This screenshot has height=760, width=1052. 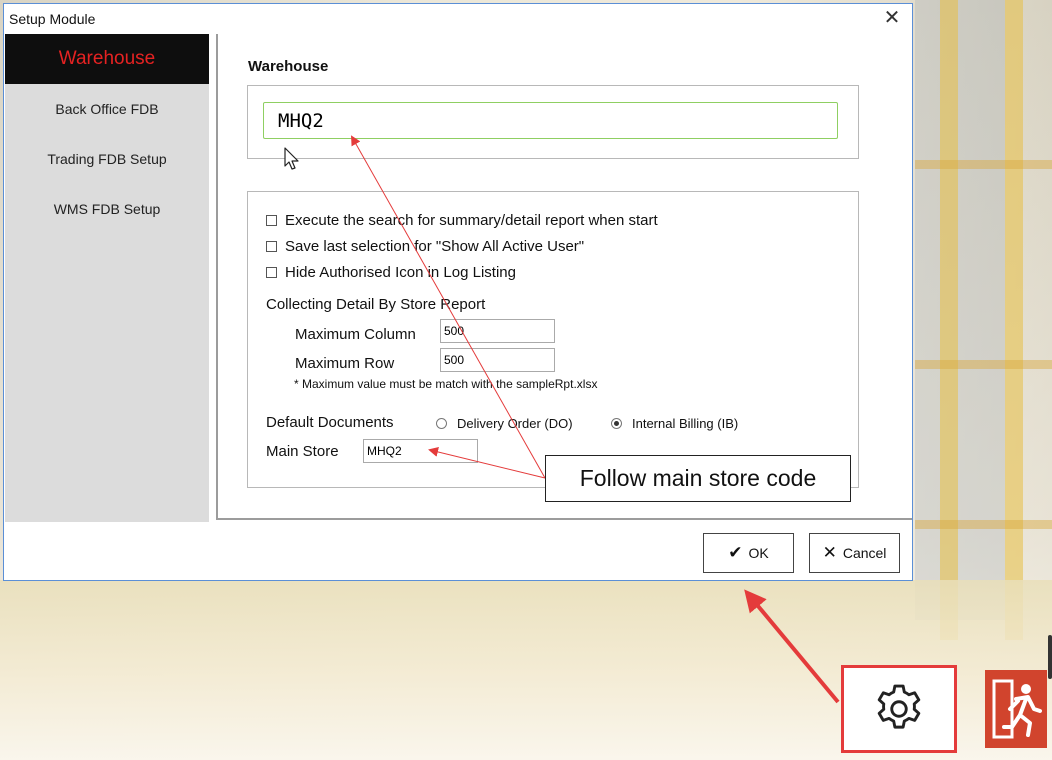 I want to click on arrow-to-warehouse-input, so click(x=448, y=307).